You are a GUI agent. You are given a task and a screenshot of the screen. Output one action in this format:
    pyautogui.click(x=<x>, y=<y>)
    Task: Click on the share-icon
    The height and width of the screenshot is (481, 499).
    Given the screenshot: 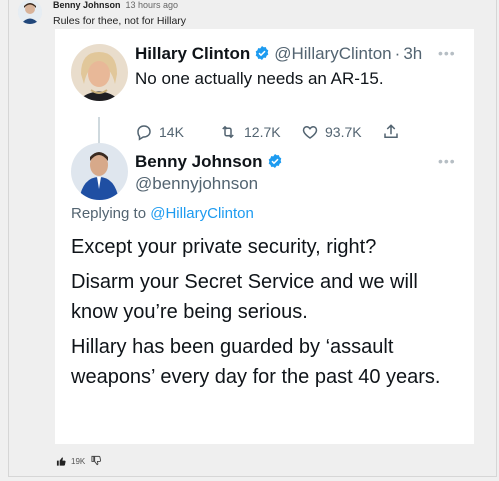 What is the action you would take?
    pyautogui.click(x=391, y=131)
    